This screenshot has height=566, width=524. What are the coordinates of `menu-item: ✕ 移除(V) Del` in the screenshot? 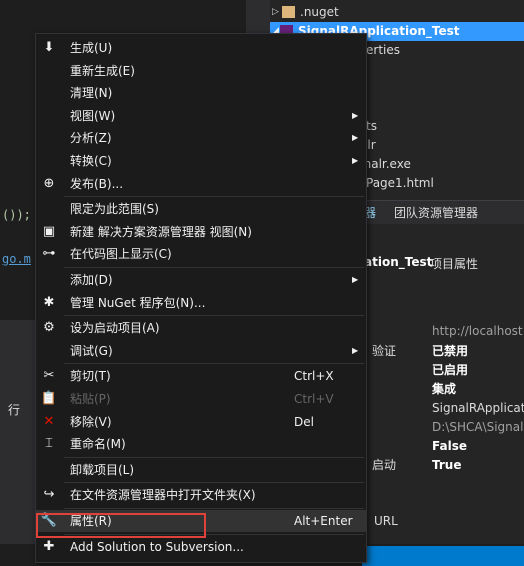 It's located at (201, 422).